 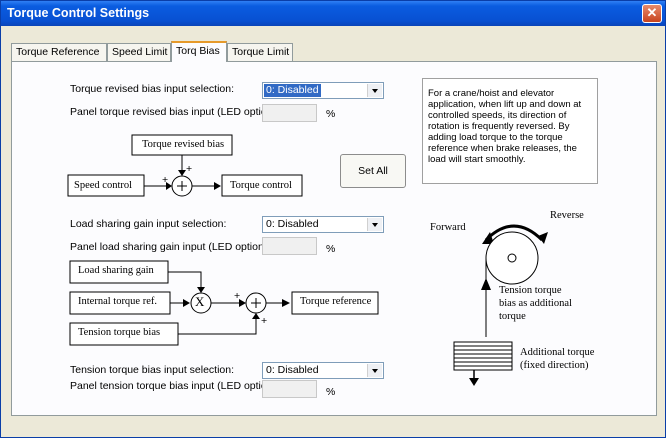 What do you see at coordinates (336, 301) in the screenshot?
I see `torque-reference-text: Torque reference` at bounding box center [336, 301].